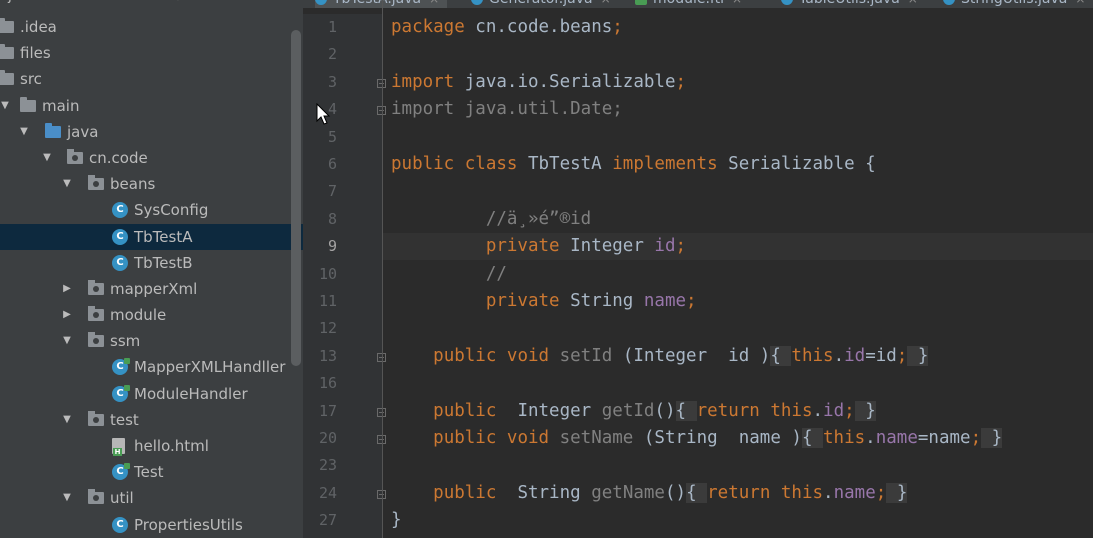  What do you see at coordinates (321, 2) in the screenshot?
I see `class-icon` at bounding box center [321, 2].